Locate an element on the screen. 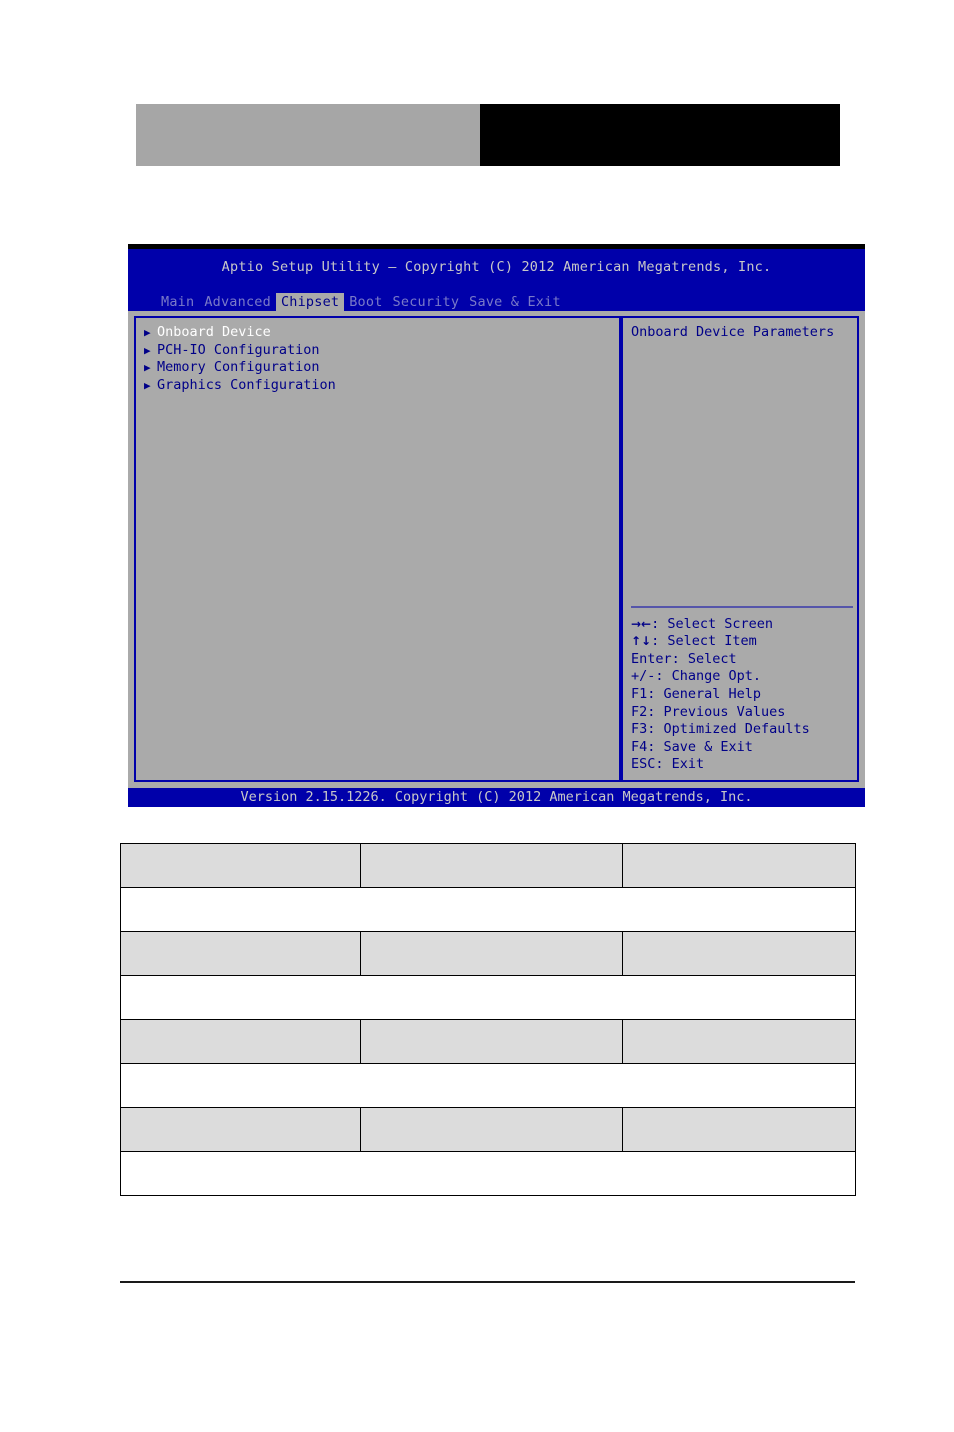  menu-item-label: PCH-IO Configuration is located at coordinates (238, 349).